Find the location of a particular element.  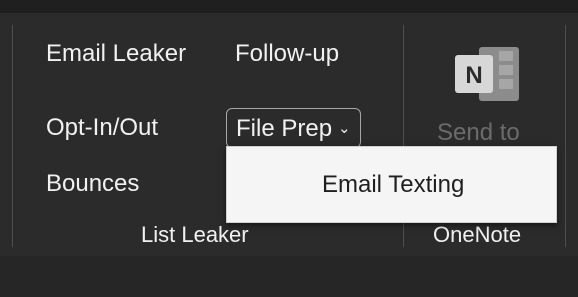

send-to-onenote-button: Send to is located at coordinates (478, 133).